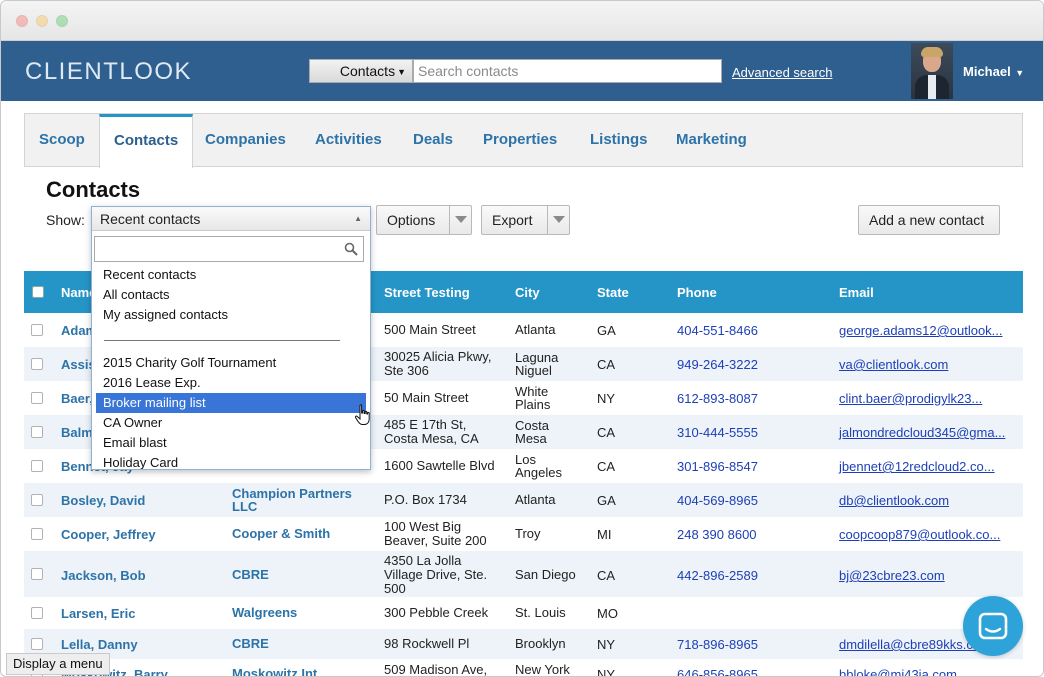  What do you see at coordinates (525, 220) in the screenshot?
I see `export-button: Export` at bounding box center [525, 220].